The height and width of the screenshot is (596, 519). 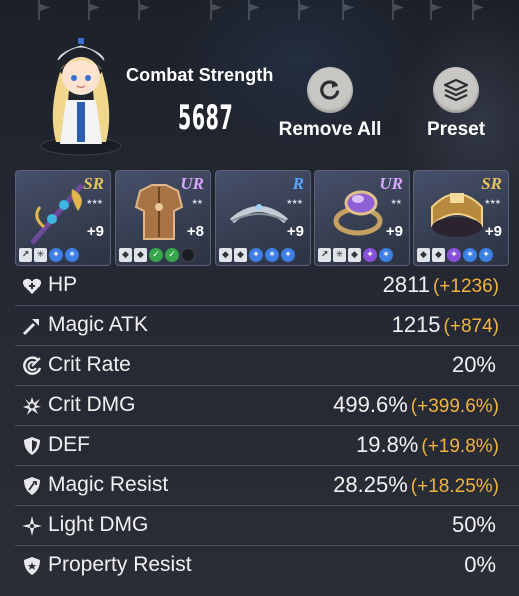 I want to click on equipment-slot-accessory: R ★★★ +9 ◆ ◆ ✦ ✶ ✦, so click(x=263, y=218).